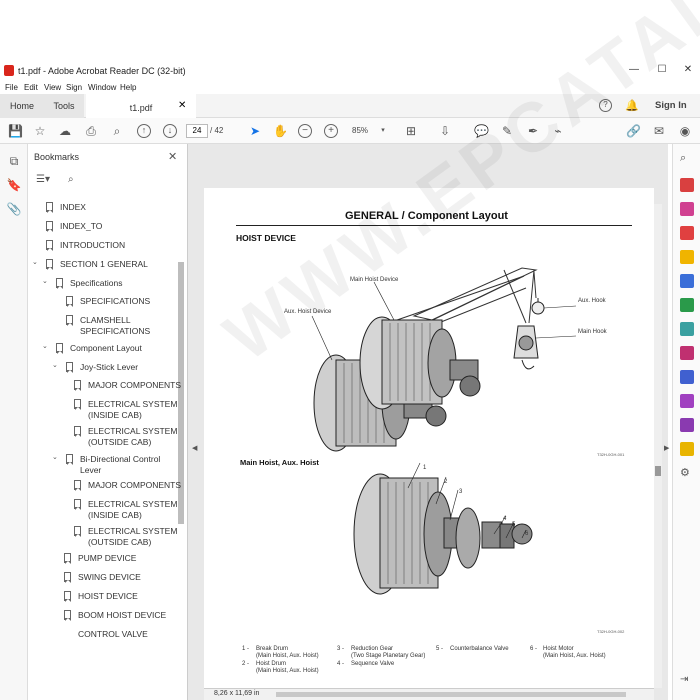 This screenshot has width=700, height=700. I want to click on label-aux-hook: Aux. Hook, so click(592, 301).